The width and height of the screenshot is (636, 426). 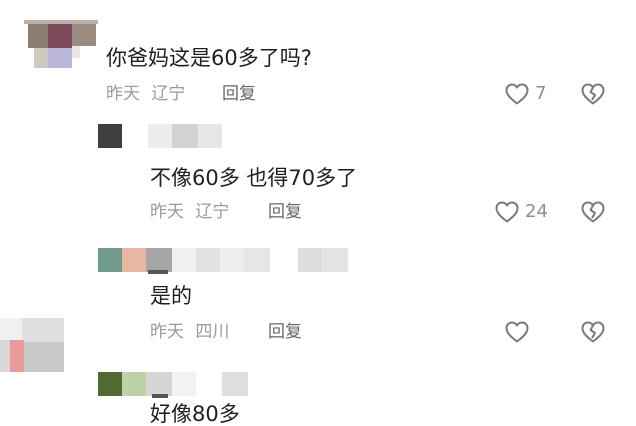 I want to click on comment-text: 是的, so click(x=171, y=296).